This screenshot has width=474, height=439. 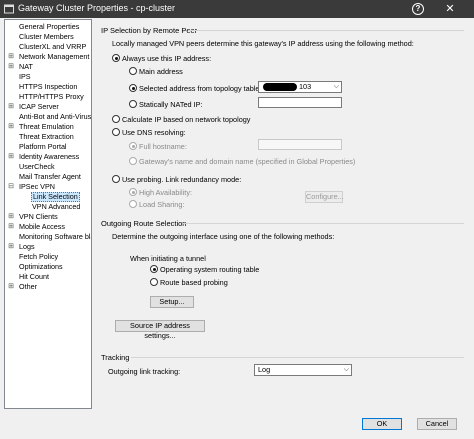 I want to click on tree-item-label: ICAP Server, so click(x=39, y=106).